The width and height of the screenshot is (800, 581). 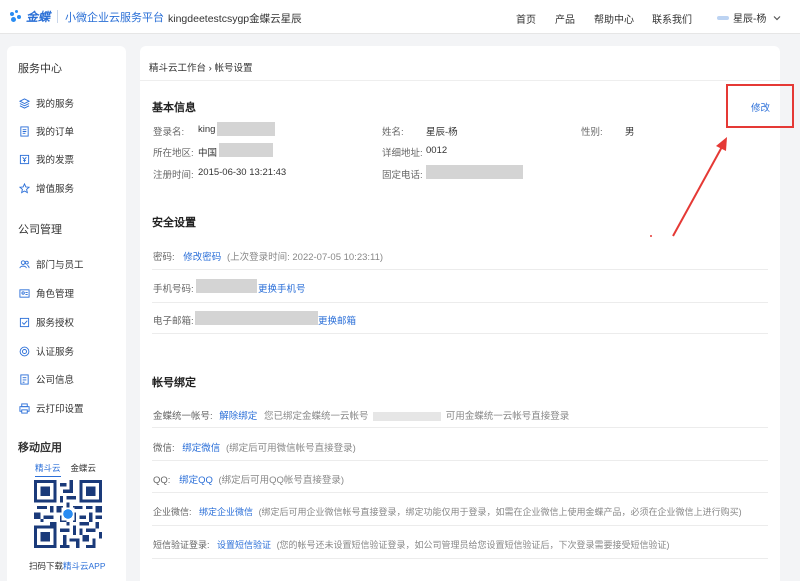 I want to click on unified-account-row: 金蝶统一帐号: 解除绑定 您已绑定金蝶统一云帐号 可用金蝶统一云帐号直接登录, so click(x=361, y=415).